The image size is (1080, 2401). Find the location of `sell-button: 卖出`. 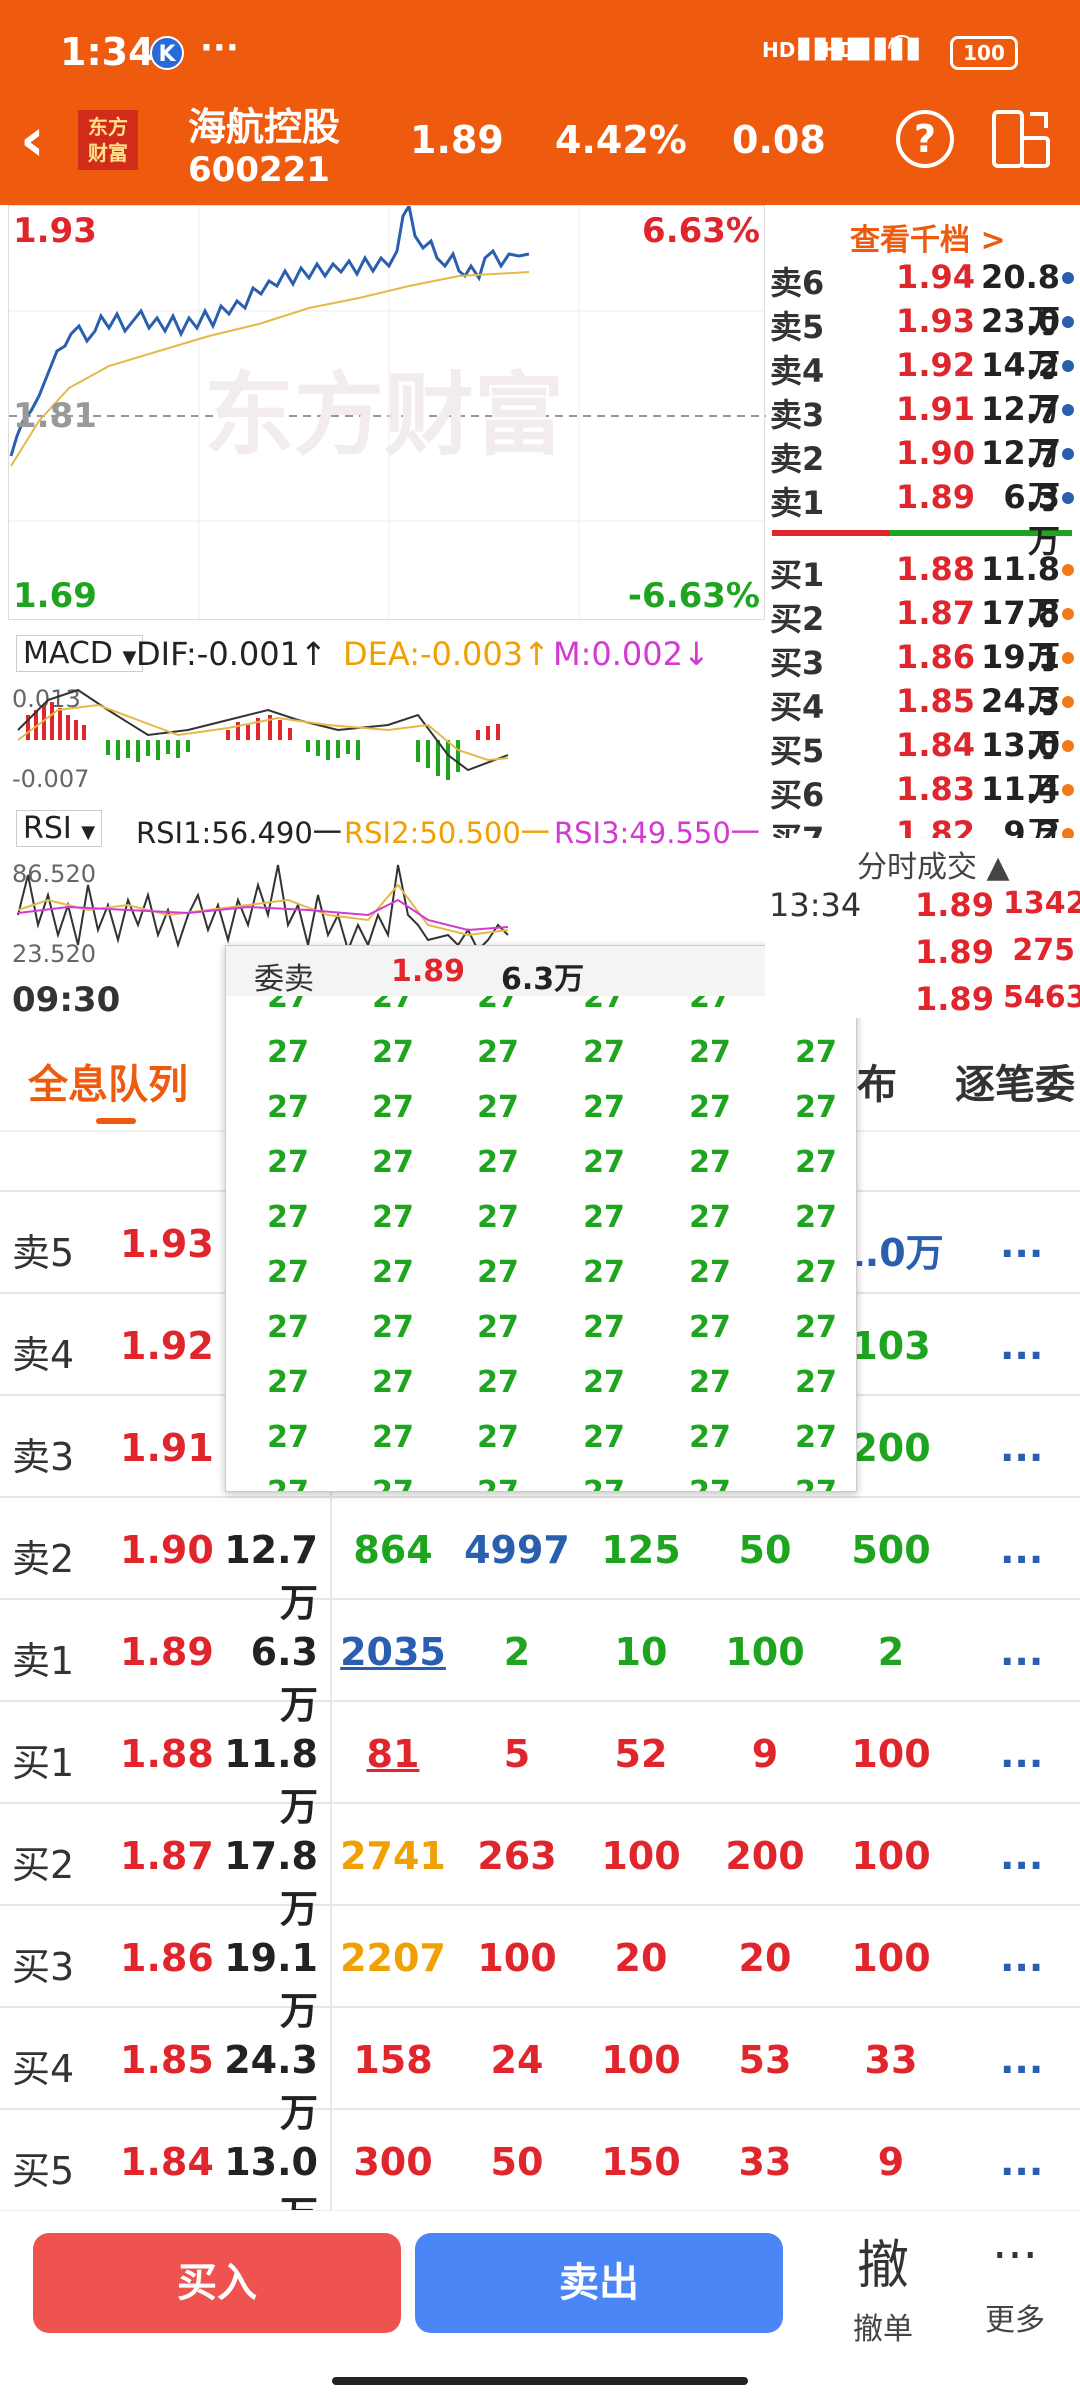

sell-button: 卖出 is located at coordinates (599, 2283).